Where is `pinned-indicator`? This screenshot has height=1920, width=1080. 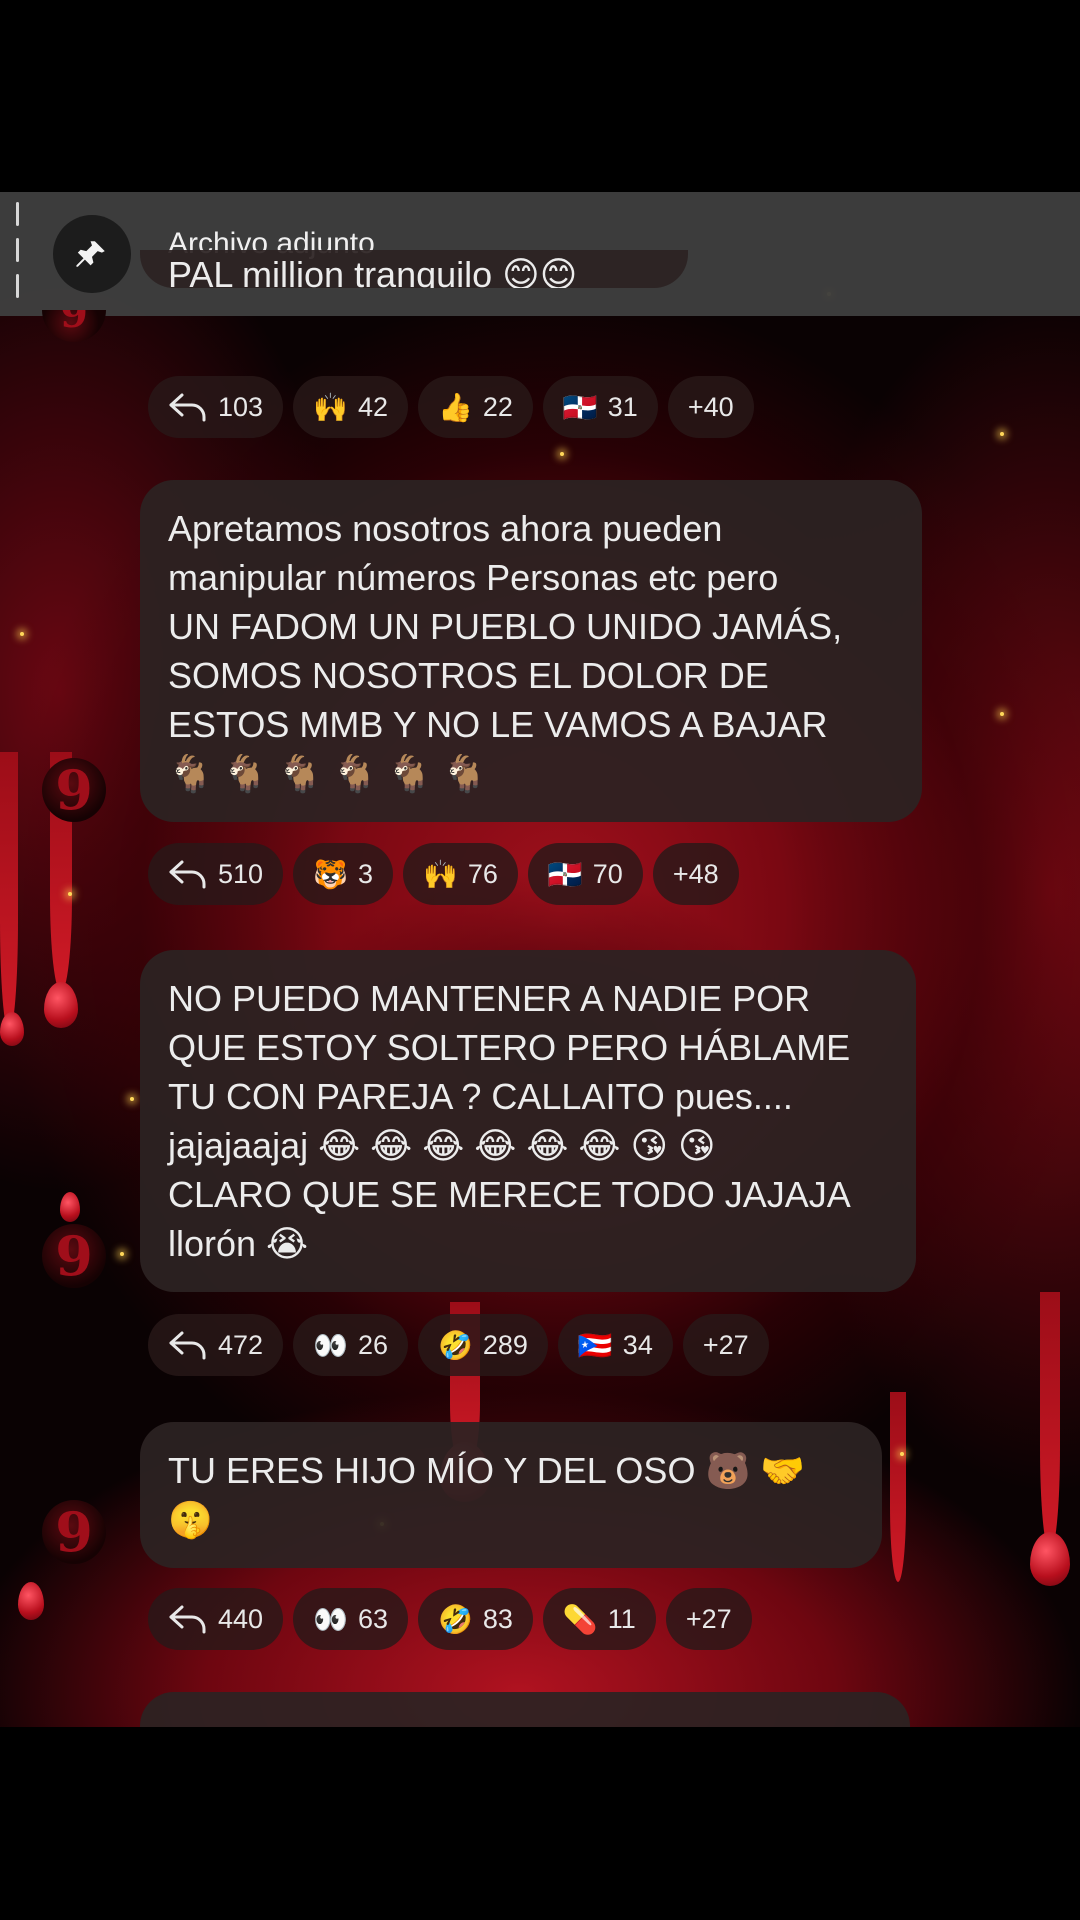 pinned-indicator is located at coordinates (18, 252).